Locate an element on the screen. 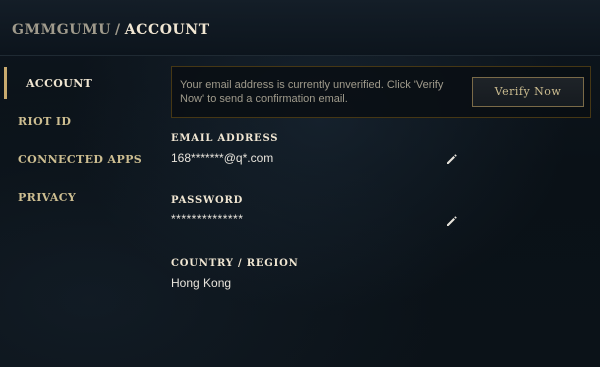  breadcrumb: GMMGUMU / ACCOUNT is located at coordinates (111, 30).